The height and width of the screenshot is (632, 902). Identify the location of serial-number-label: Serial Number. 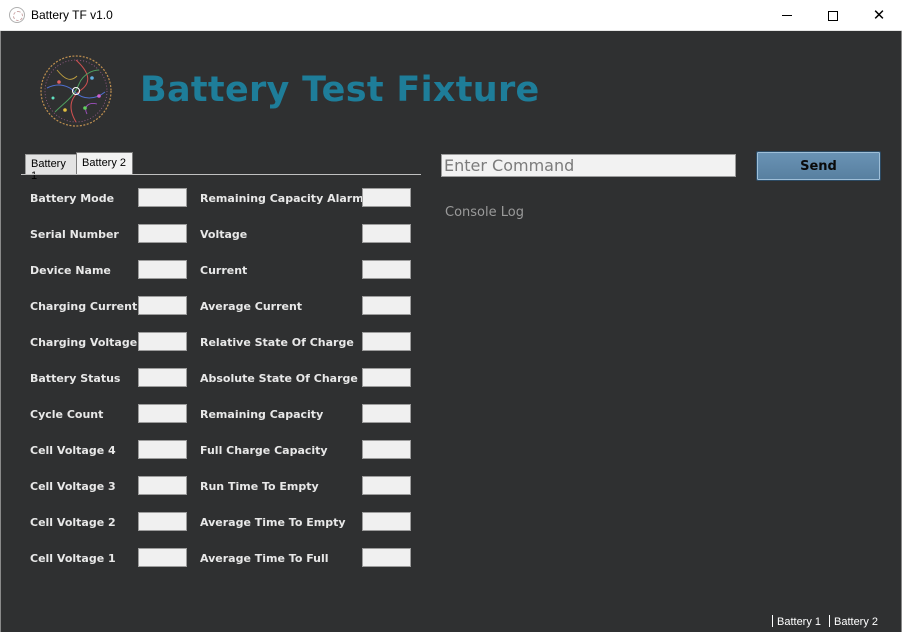
(74, 234).